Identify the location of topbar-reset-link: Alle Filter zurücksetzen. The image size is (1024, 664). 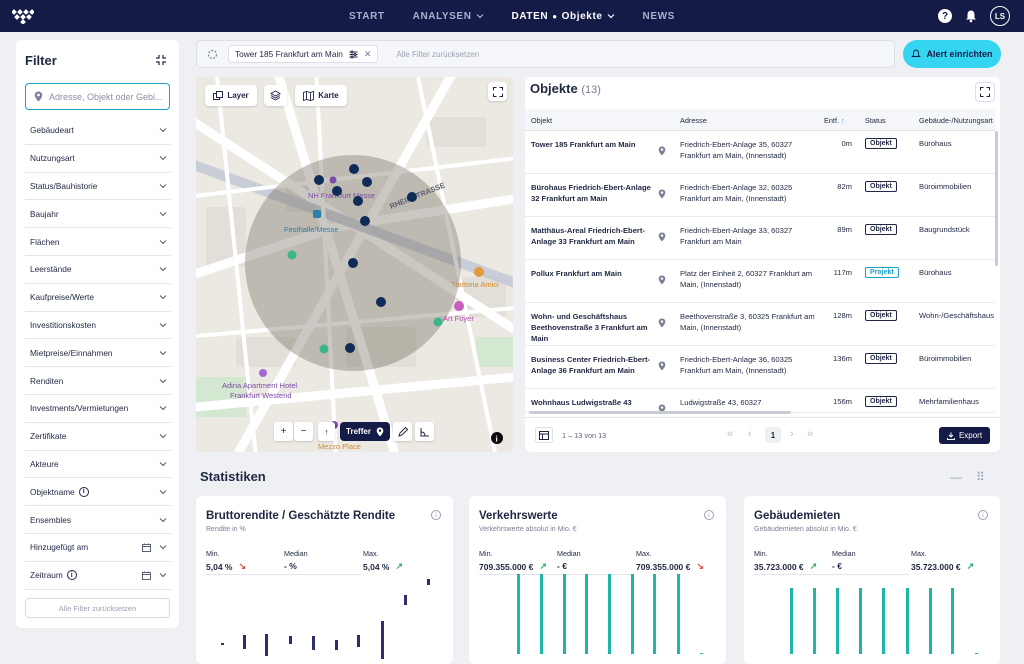
(437, 54).